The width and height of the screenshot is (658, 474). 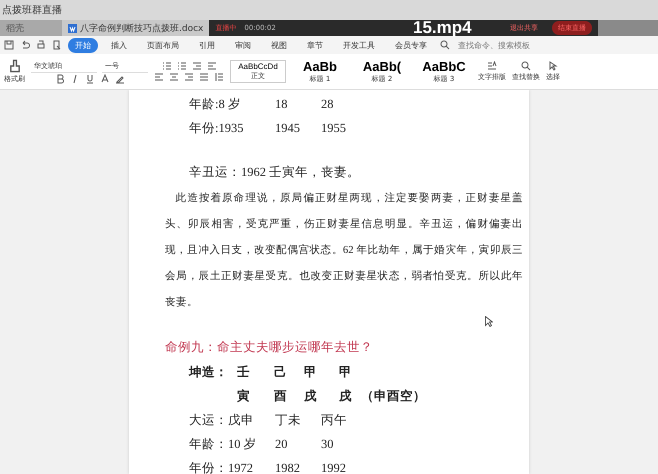 What do you see at coordinates (269, 347) in the screenshot?
I see `example-heading: 命例九：命主丈夫哪步运哪年去世？` at bounding box center [269, 347].